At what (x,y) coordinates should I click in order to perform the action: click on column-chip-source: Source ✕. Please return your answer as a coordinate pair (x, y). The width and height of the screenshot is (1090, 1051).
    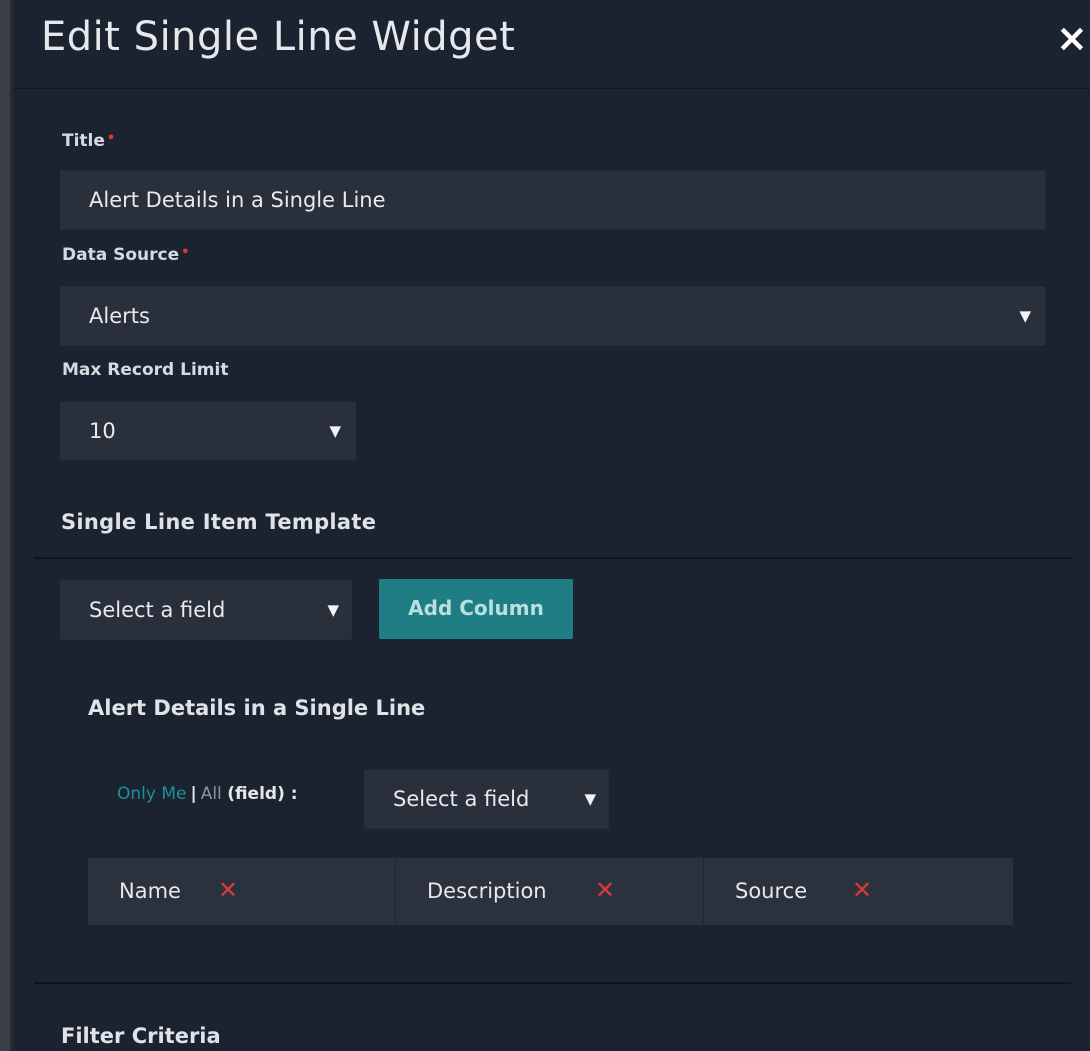
    Looking at the image, I should click on (858, 891).